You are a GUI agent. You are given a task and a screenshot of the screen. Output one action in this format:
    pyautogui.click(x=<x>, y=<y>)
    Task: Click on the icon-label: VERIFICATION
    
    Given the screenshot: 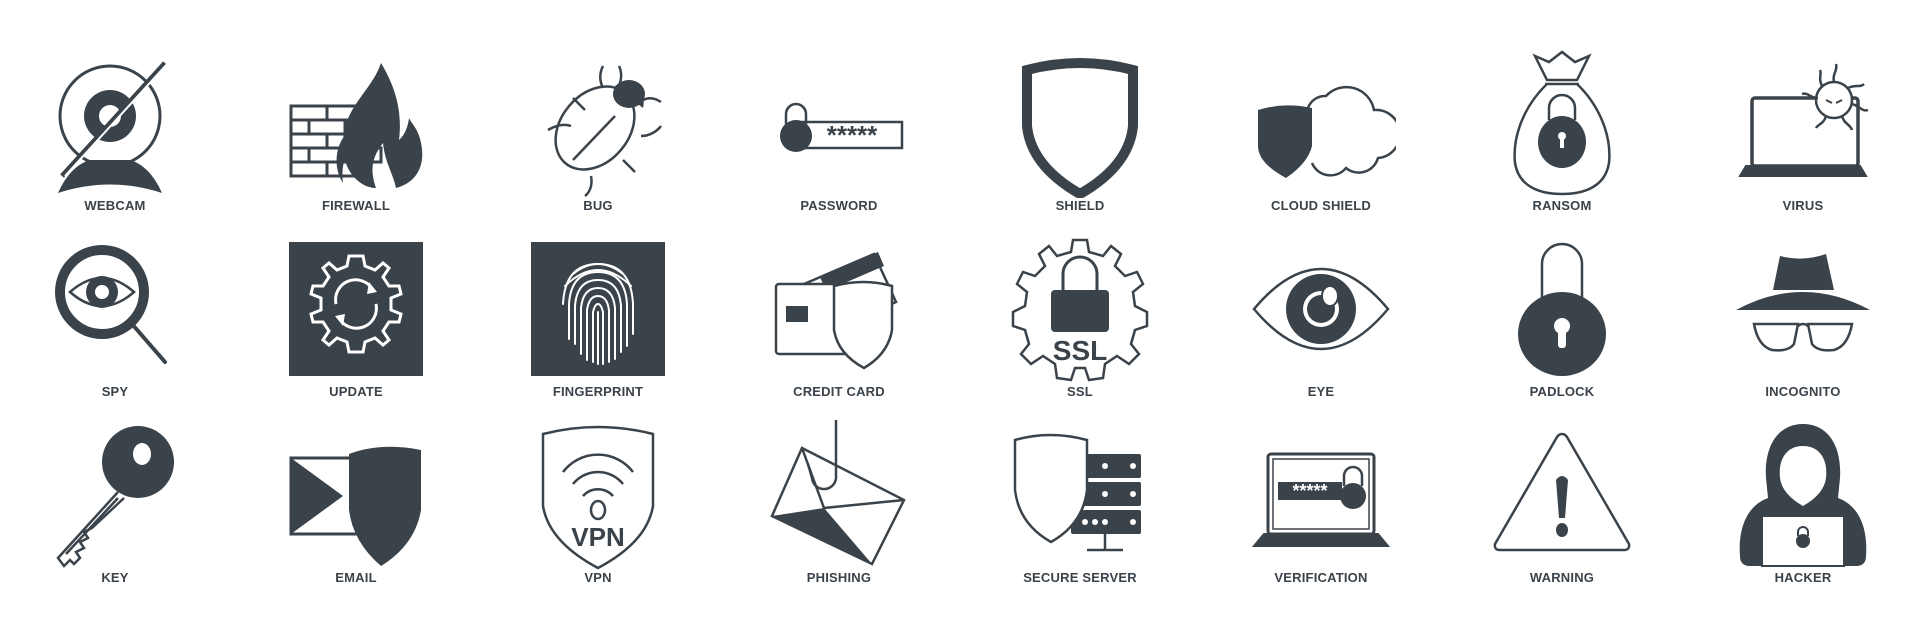 What is the action you would take?
    pyautogui.click(x=1321, y=577)
    